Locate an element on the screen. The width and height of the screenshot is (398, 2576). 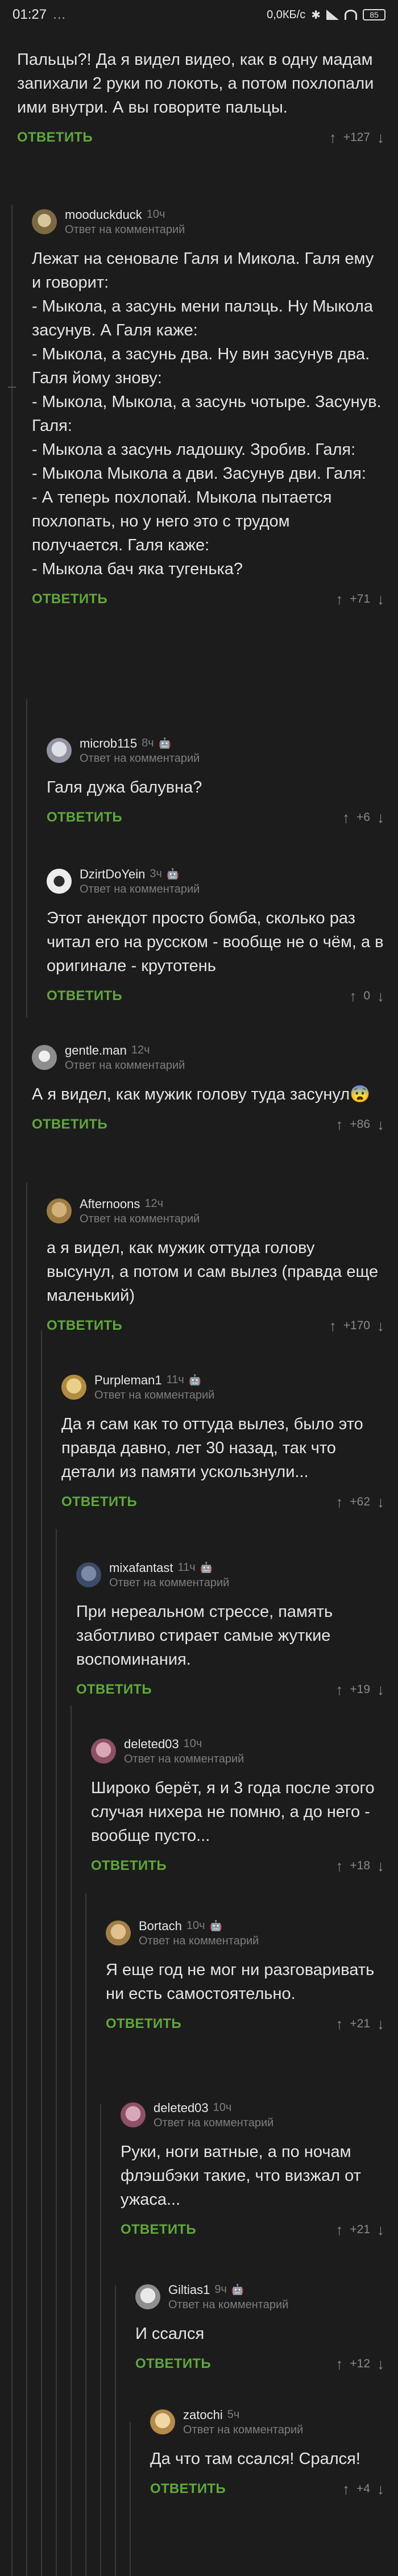
username: Afternoons is located at coordinates (110, 1204).